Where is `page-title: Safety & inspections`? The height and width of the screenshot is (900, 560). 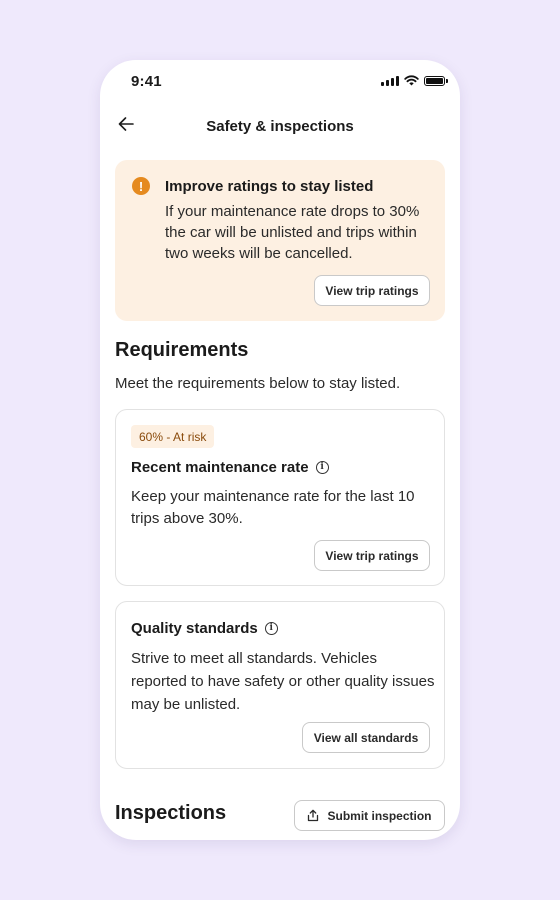 page-title: Safety & inspections is located at coordinates (280, 126).